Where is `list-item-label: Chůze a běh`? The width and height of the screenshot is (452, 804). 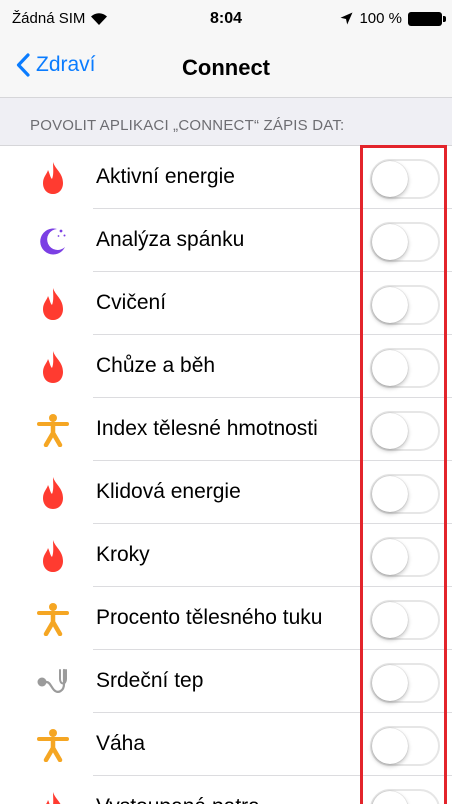 list-item-label: Chůze a běh is located at coordinates (156, 365).